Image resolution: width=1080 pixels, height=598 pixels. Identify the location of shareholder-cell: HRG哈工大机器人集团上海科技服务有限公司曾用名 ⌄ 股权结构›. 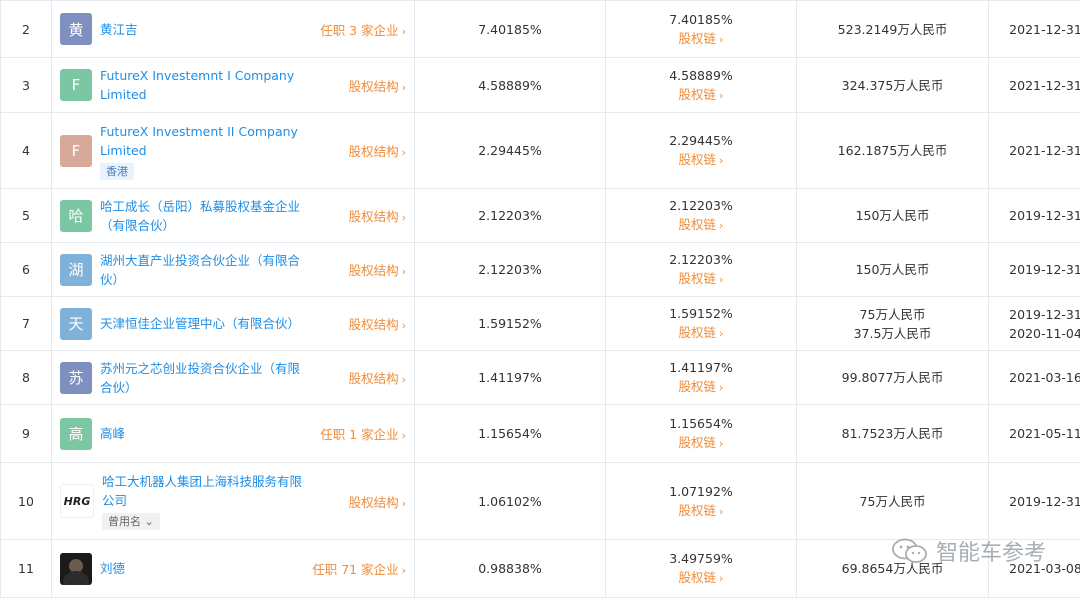
(233, 501).